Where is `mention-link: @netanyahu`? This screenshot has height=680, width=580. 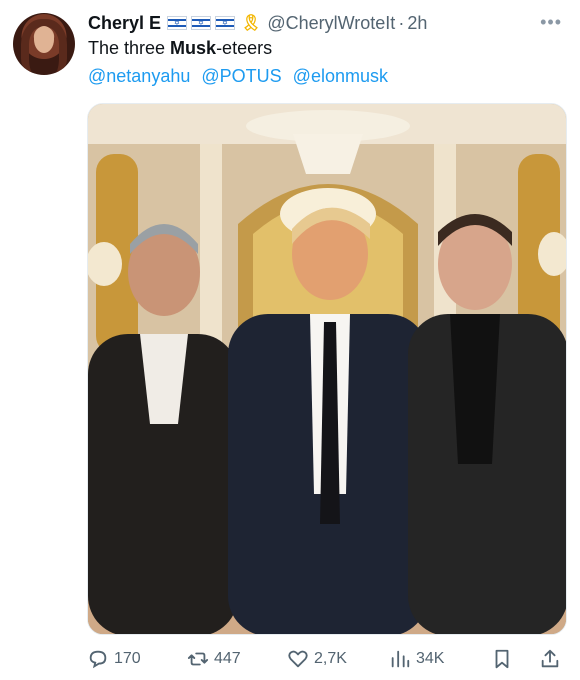
mention-link: @netanyahu is located at coordinates (139, 76).